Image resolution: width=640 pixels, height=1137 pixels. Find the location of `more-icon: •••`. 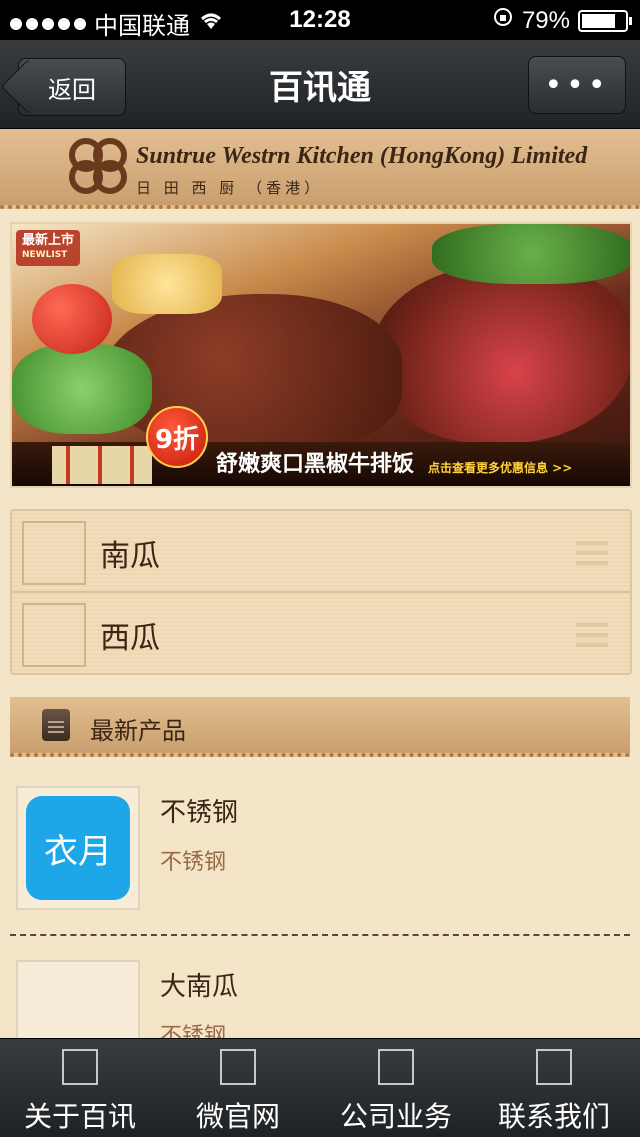

more-icon: ••• is located at coordinates (577, 85).